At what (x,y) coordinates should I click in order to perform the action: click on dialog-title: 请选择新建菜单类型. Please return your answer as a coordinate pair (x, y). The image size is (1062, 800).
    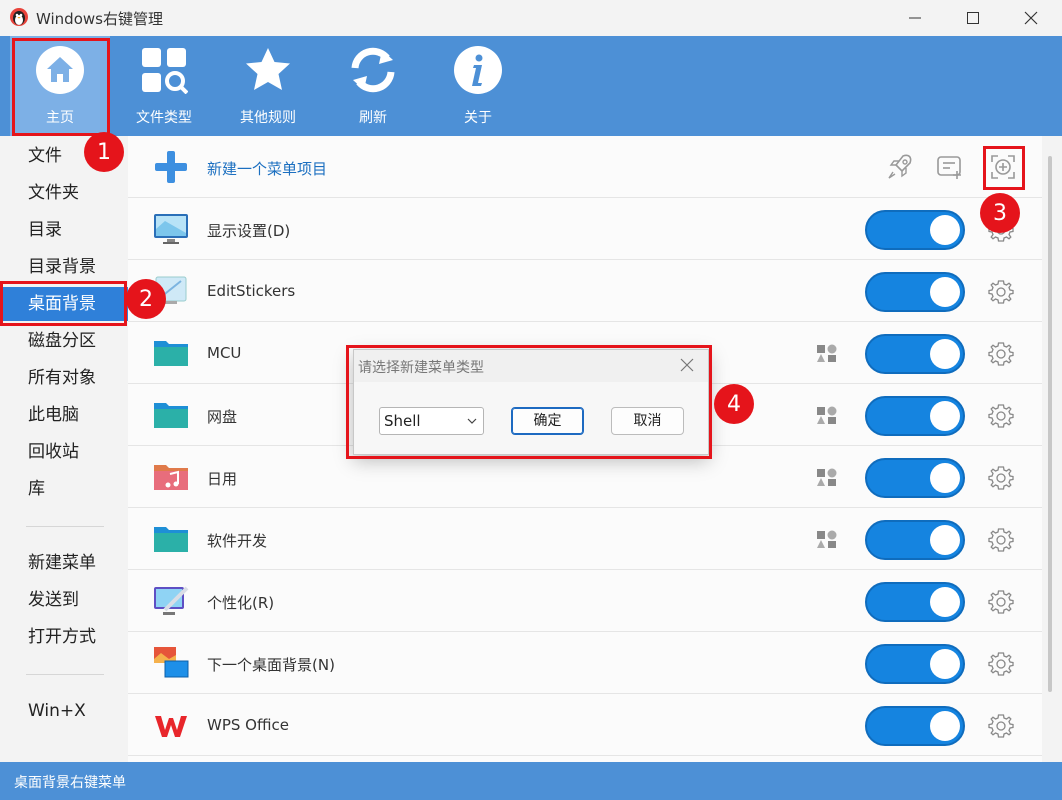
    Looking at the image, I should click on (421, 368).